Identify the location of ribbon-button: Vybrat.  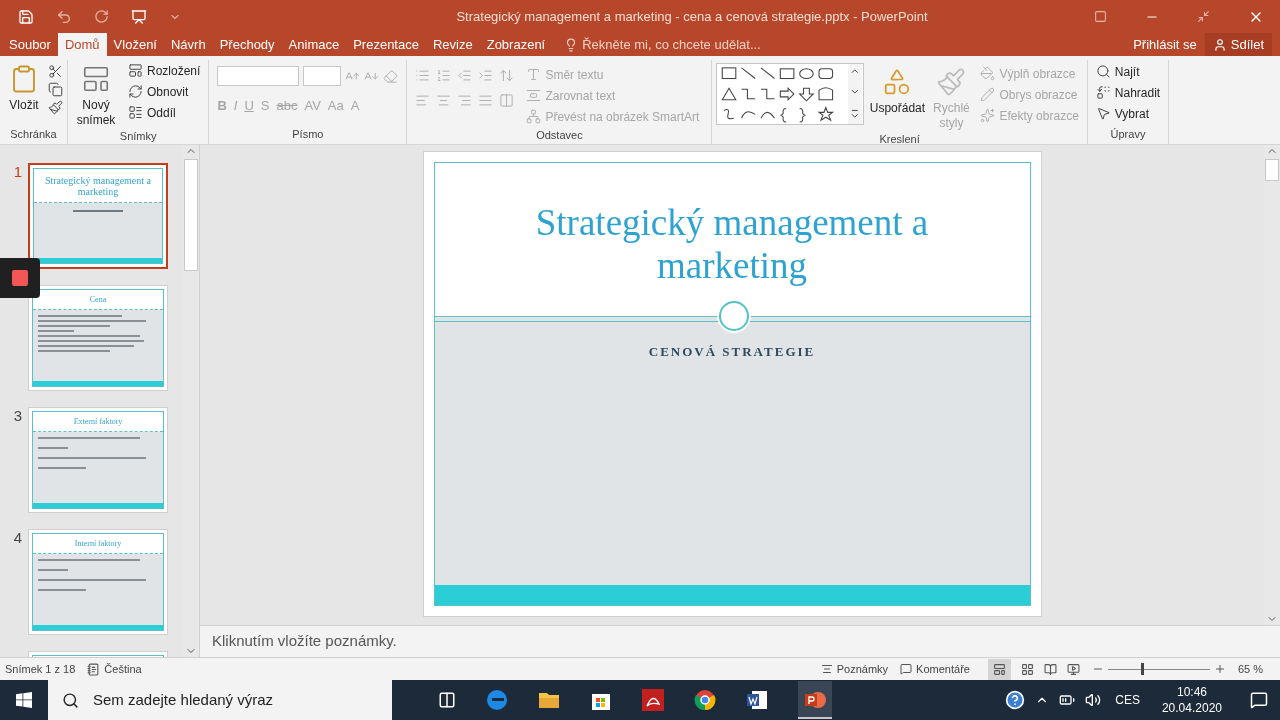
(1128, 113).